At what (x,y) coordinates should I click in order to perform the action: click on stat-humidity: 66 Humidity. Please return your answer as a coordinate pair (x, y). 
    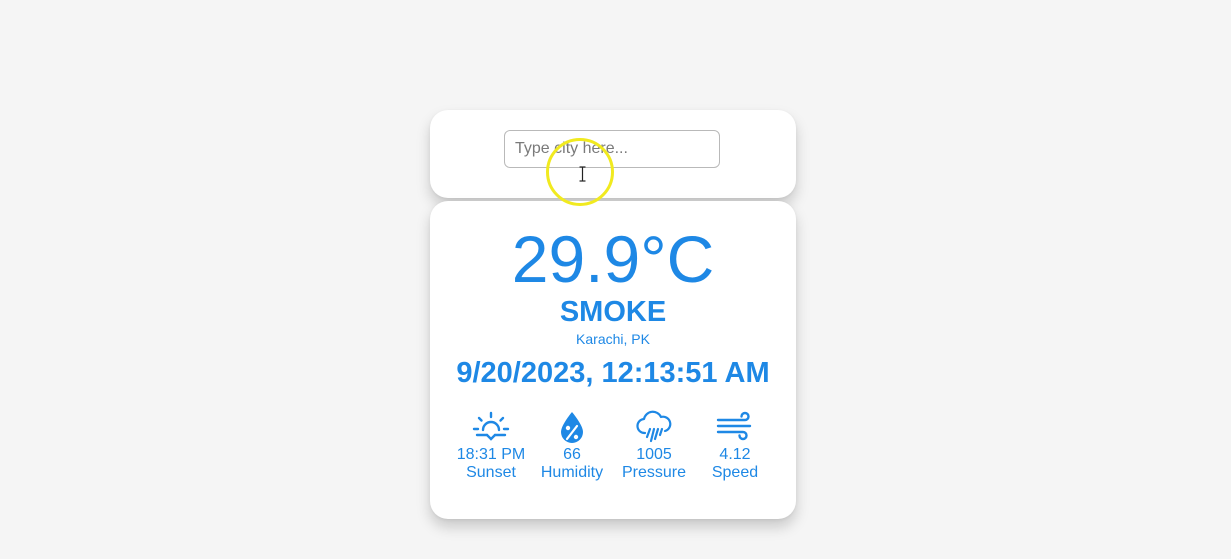
    Looking at the image, I should click on (572, 445).